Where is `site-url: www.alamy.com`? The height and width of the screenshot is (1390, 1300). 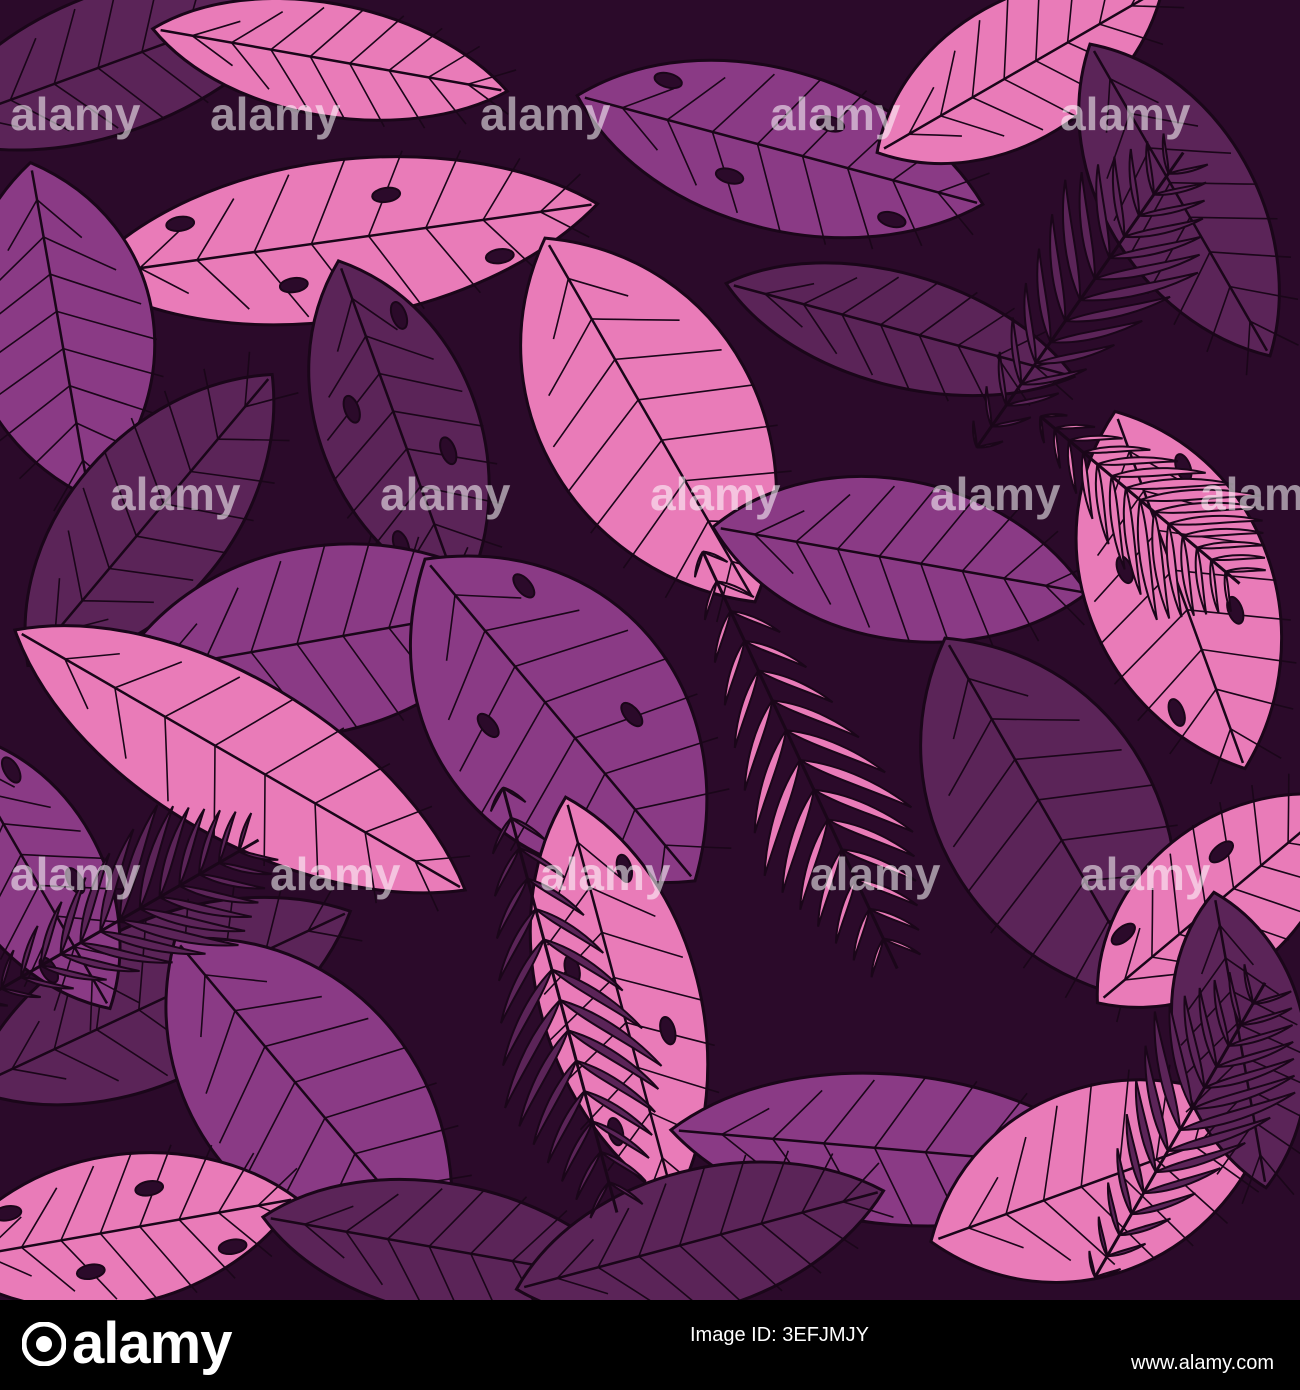 site-url: www.alamy.com is located at coordinates (1202, 1363).